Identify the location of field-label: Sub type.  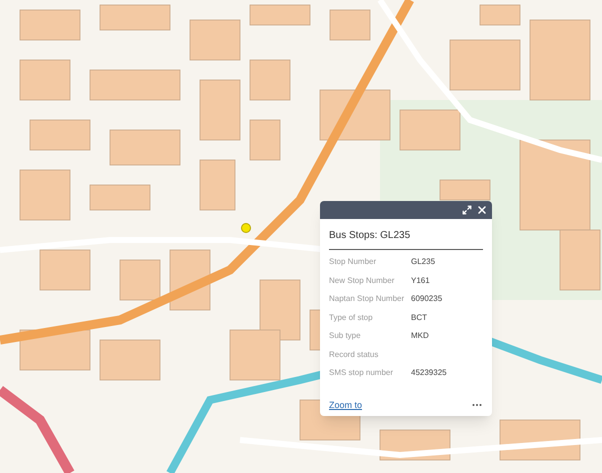
(345, 336).